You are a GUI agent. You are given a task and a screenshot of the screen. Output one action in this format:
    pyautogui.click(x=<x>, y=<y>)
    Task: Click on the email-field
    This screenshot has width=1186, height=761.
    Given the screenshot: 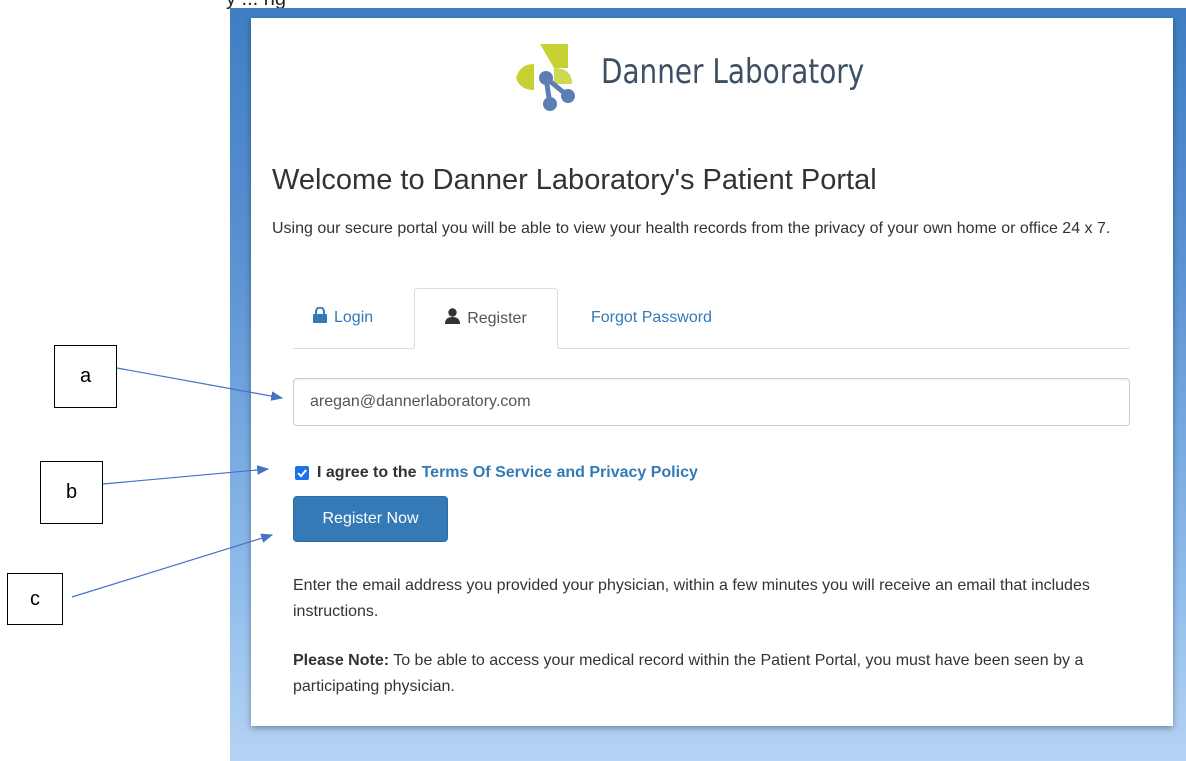 What is the action you would take?
    pyautogui.click(x=711, y=402)
    